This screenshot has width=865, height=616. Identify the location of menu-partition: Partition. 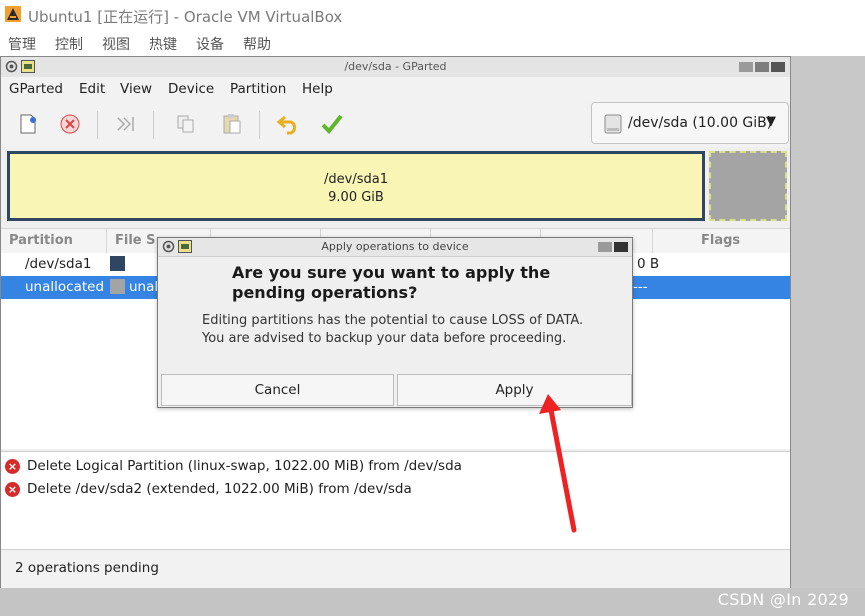
(258, 89).